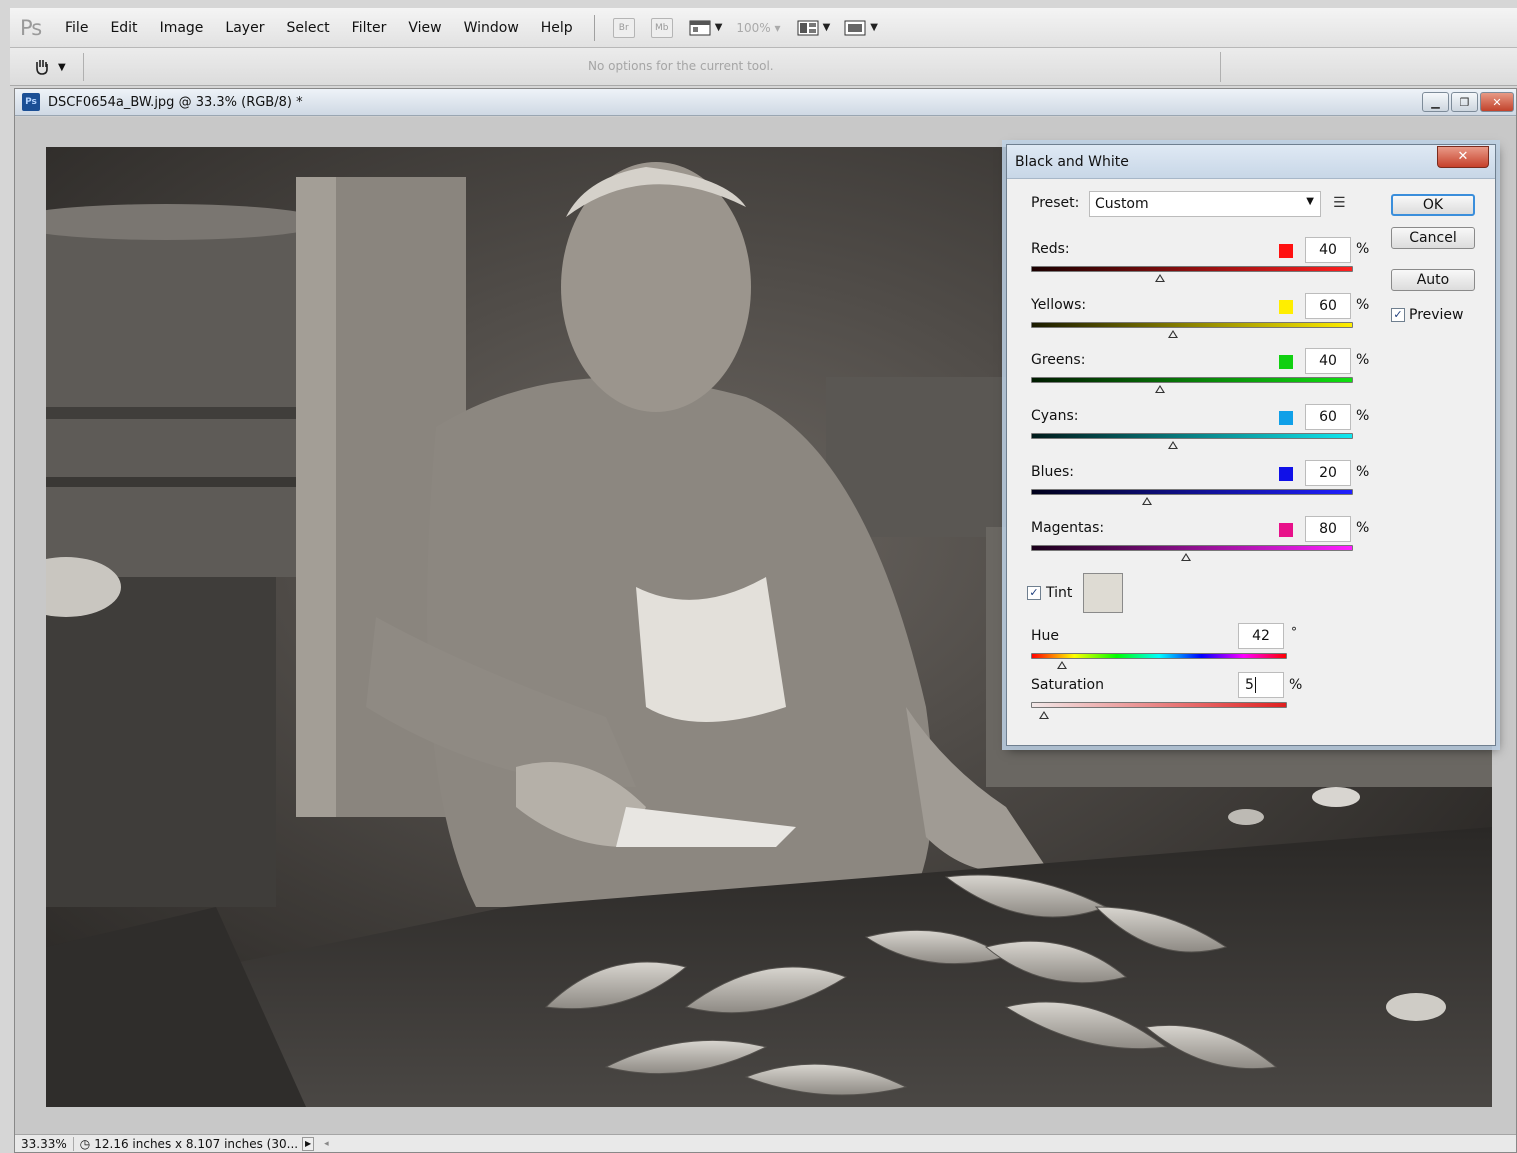 This screenshot has width=1517, height=1153. I want to click on restore-button: ❐, so click(1464, 102).